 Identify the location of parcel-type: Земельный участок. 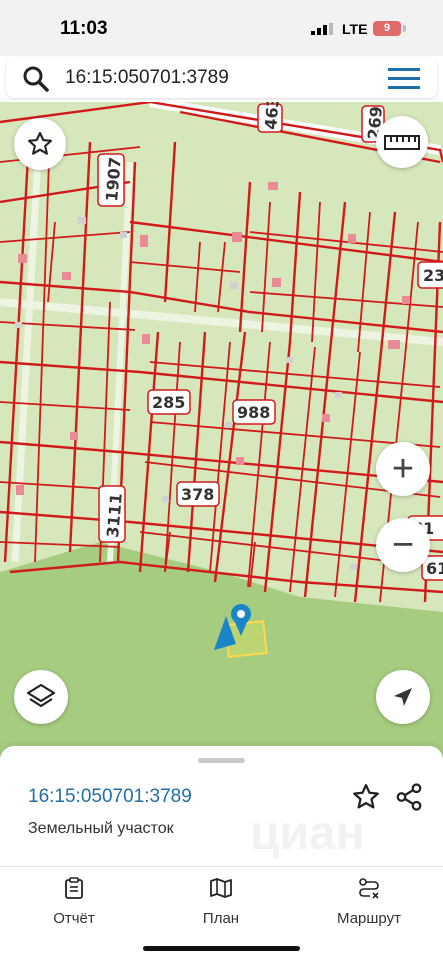
(101, 828).